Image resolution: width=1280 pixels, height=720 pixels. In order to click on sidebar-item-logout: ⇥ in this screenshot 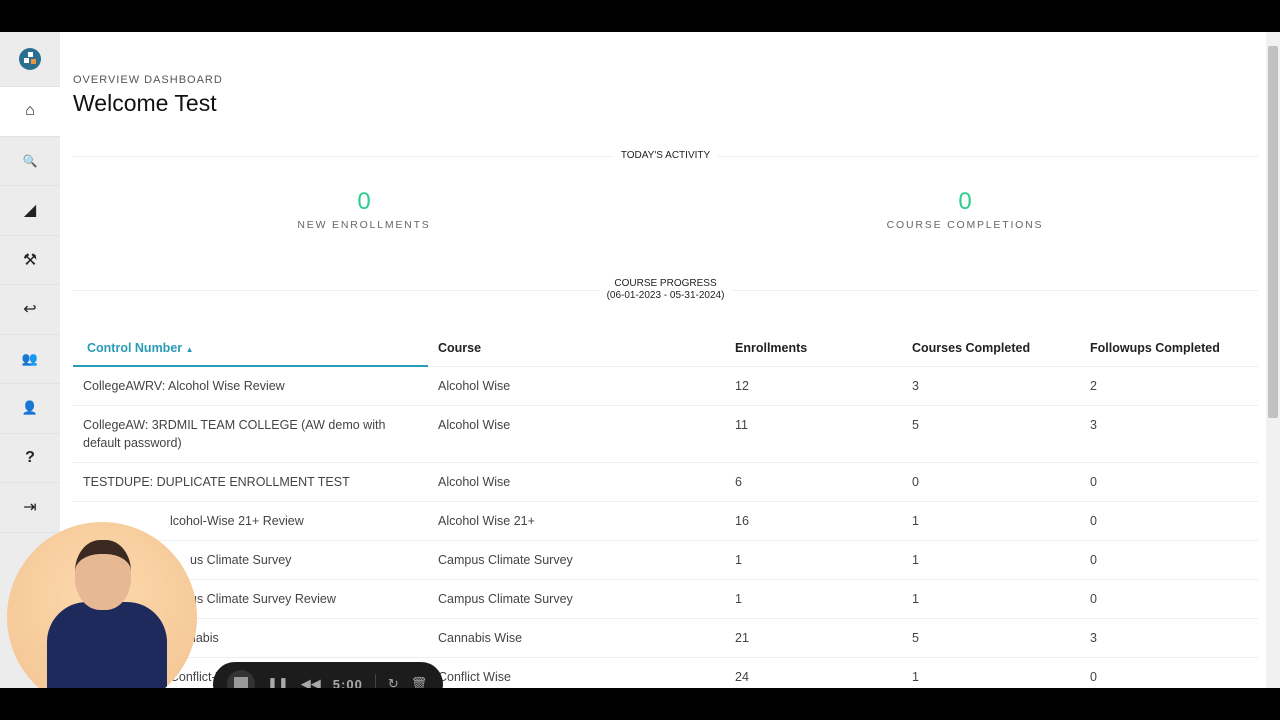, I will do `click(30, 508)`.